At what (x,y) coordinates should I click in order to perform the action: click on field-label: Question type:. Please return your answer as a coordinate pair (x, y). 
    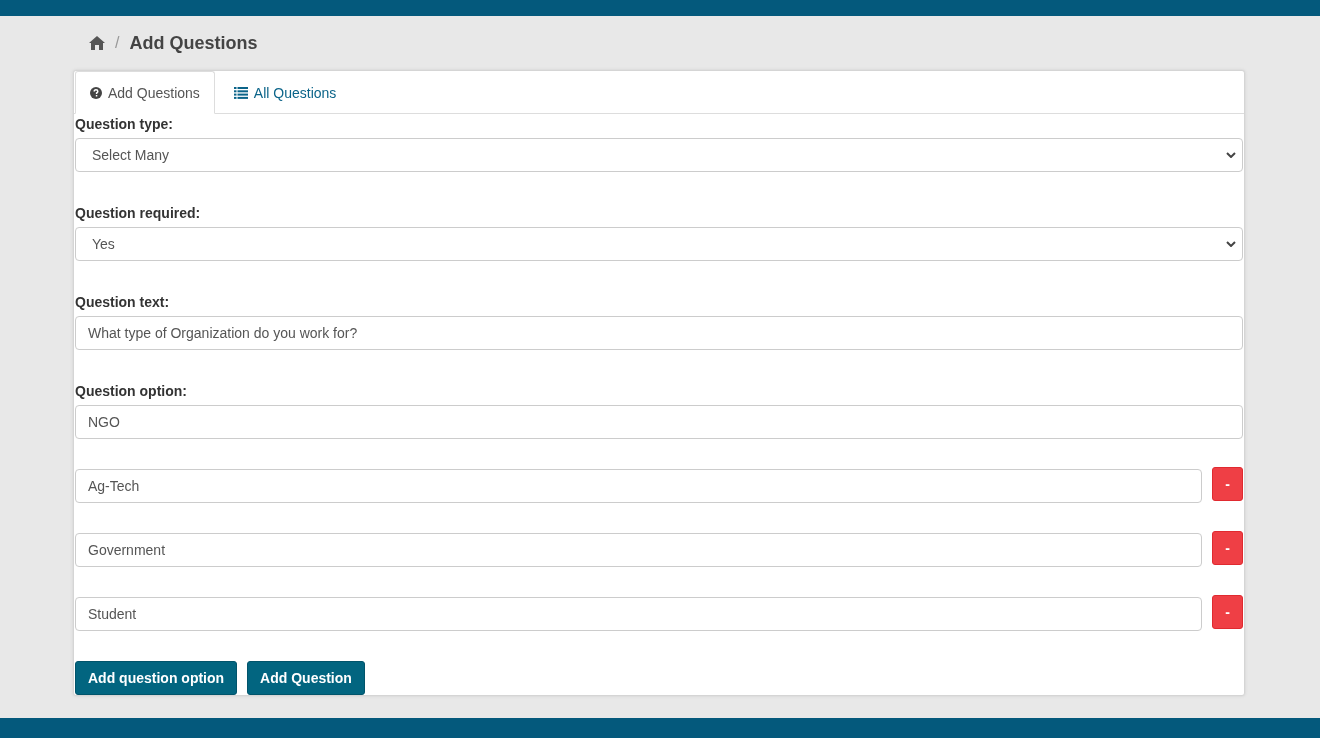
    Looking at the image, I should click on (124, 123).